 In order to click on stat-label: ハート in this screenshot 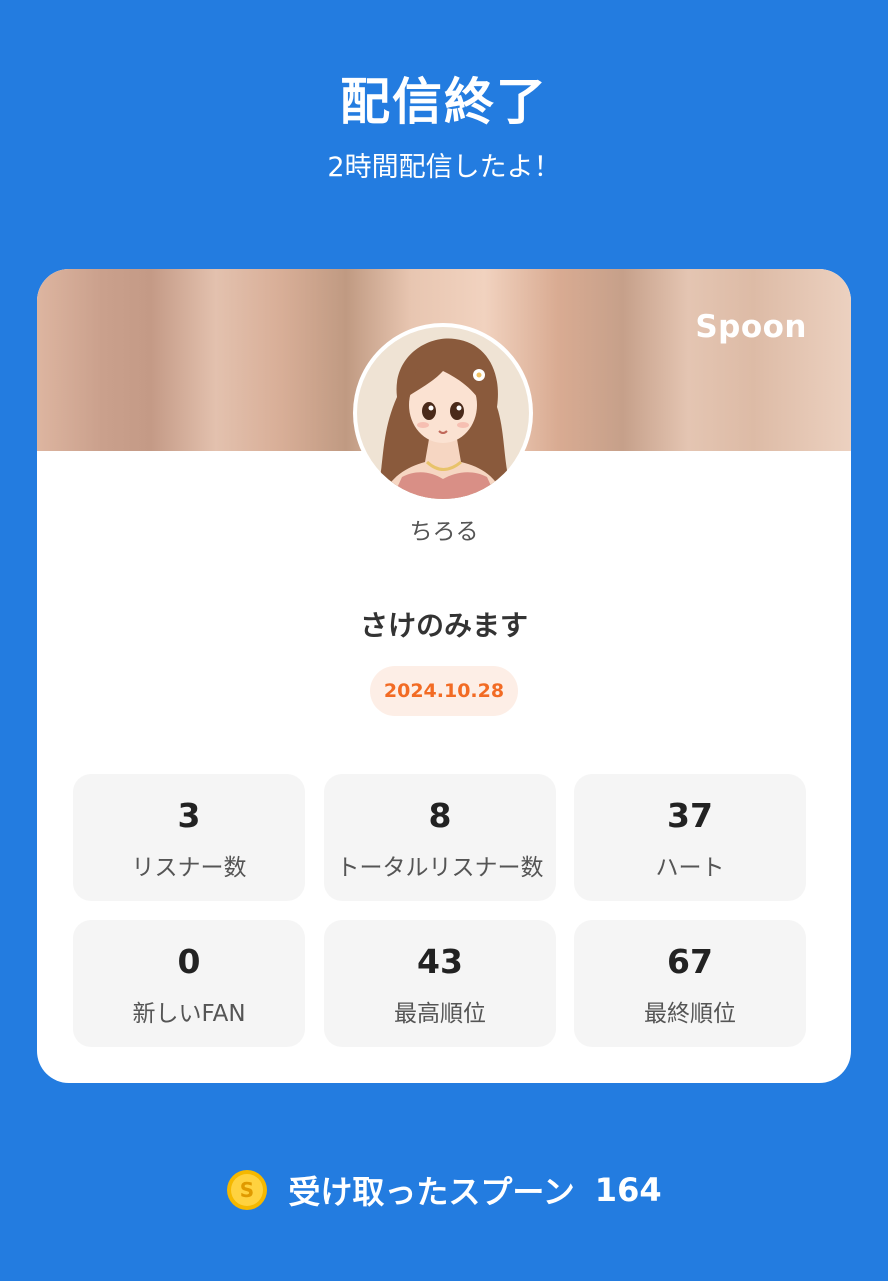, I will do `click(690, 868)`.